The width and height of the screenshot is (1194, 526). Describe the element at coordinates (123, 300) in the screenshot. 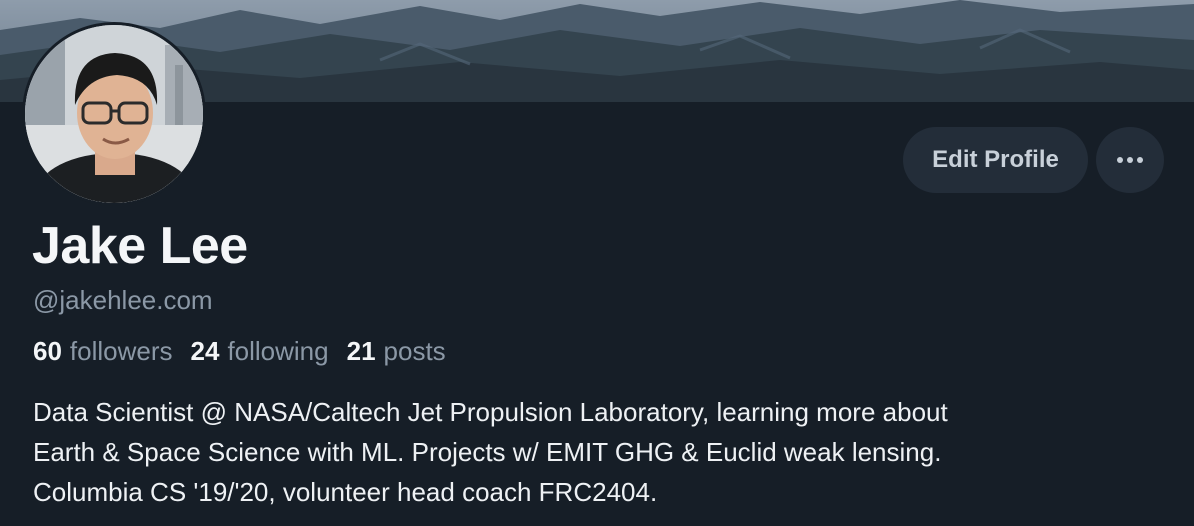

I see `profile-handle: @jakehlee.com` at that location.